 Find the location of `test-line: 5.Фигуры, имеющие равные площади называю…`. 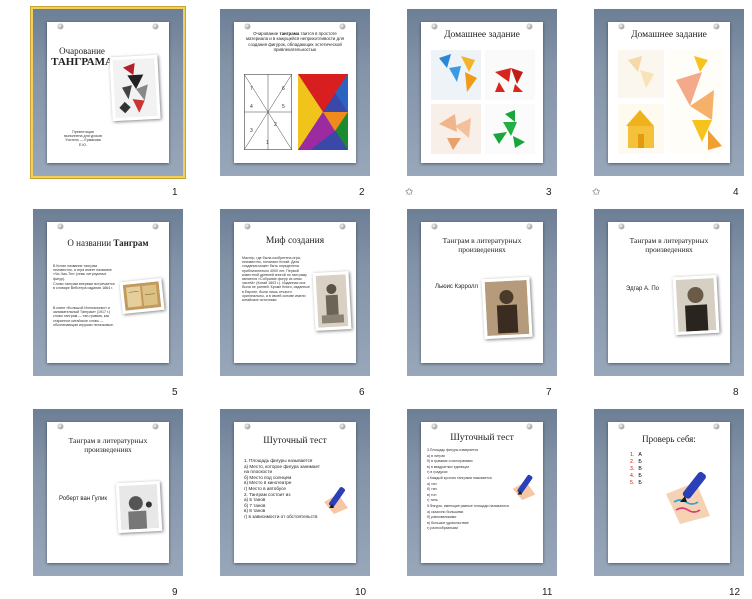

test-line: 5.Фигуры, имеющие равные площади называю… is located at coordinates (468, 505).